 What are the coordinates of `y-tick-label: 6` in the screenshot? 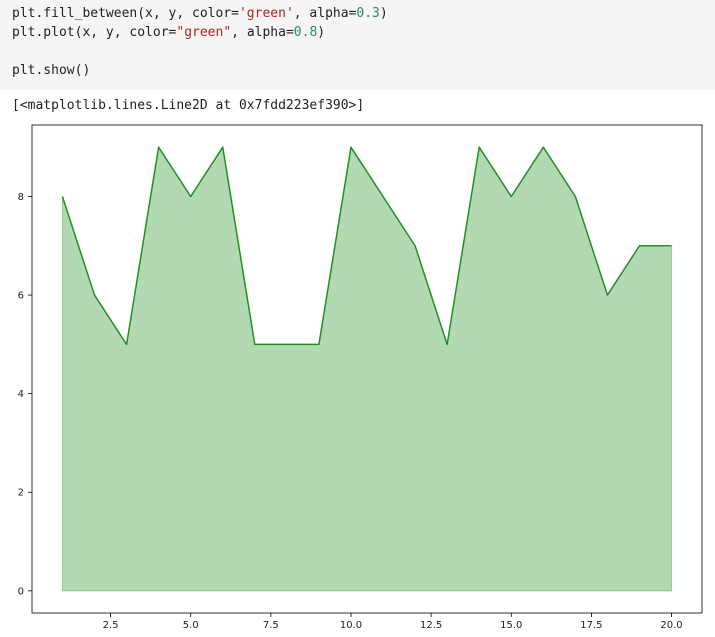 It's located at (21, 296).